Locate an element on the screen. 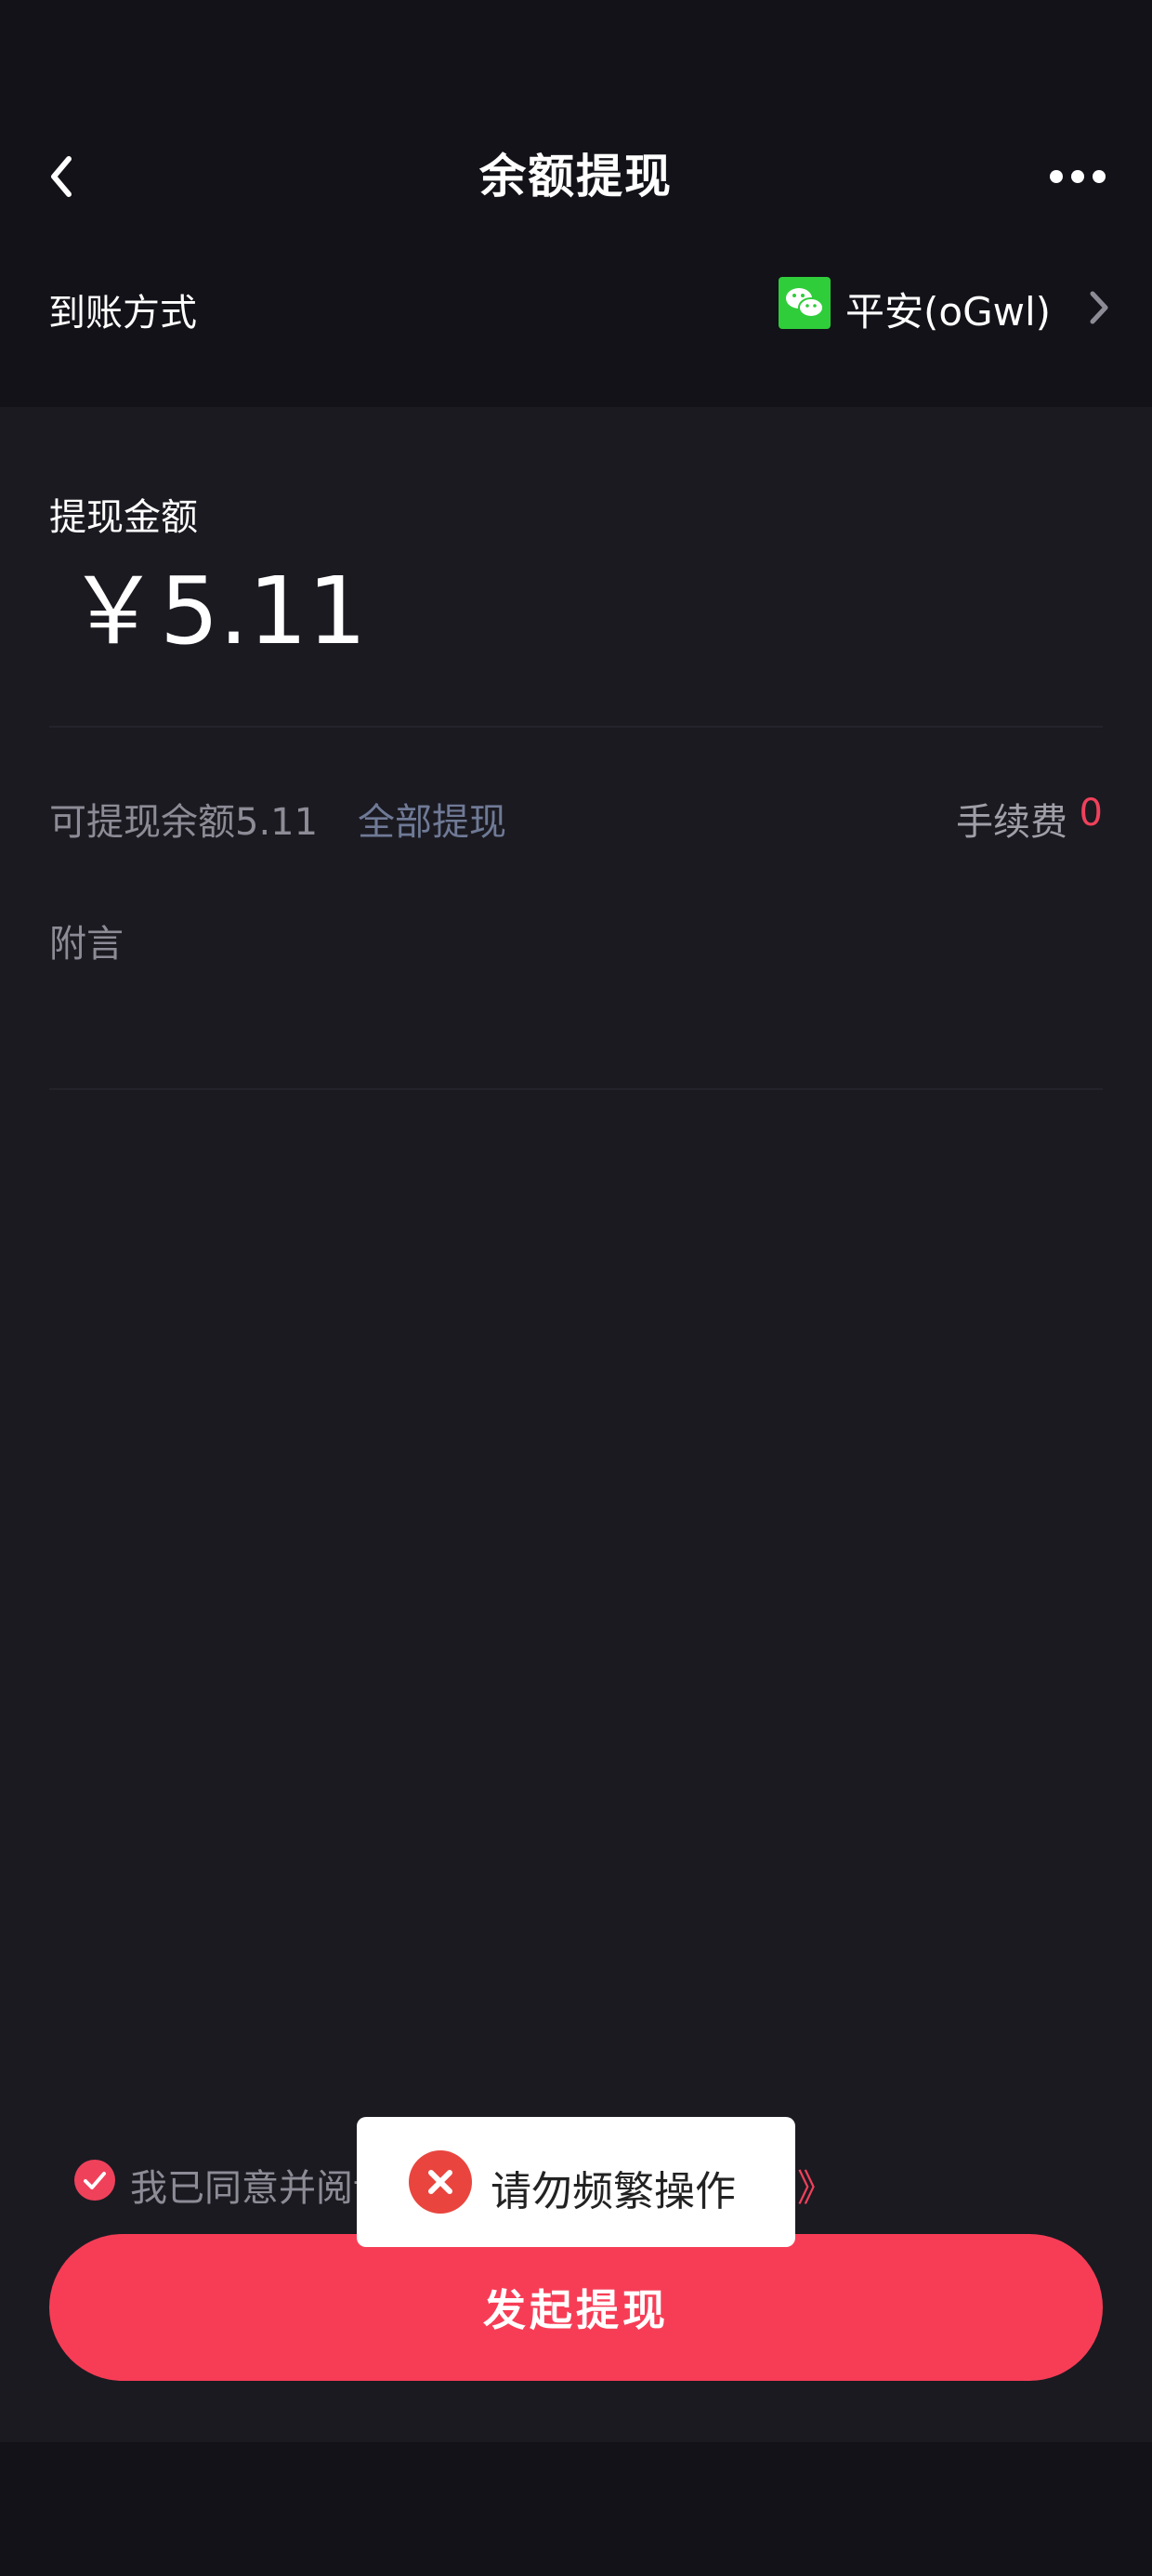  checkbox-checked-icon is located at coordinates (94, 2180).